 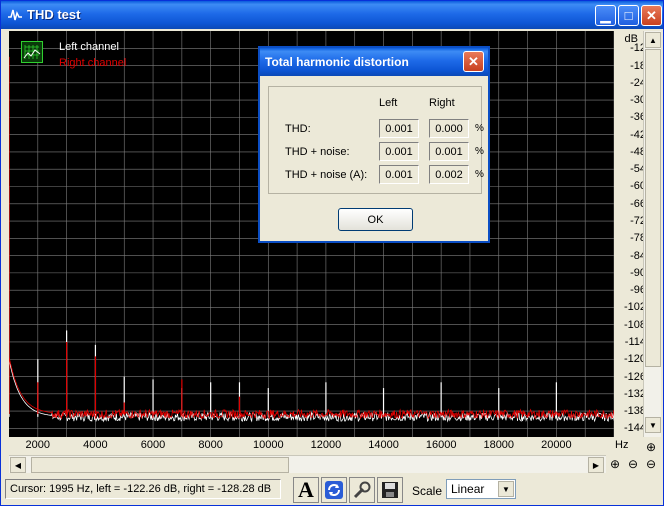 I want to click on font-icon: A, so click(x=306, y=489).